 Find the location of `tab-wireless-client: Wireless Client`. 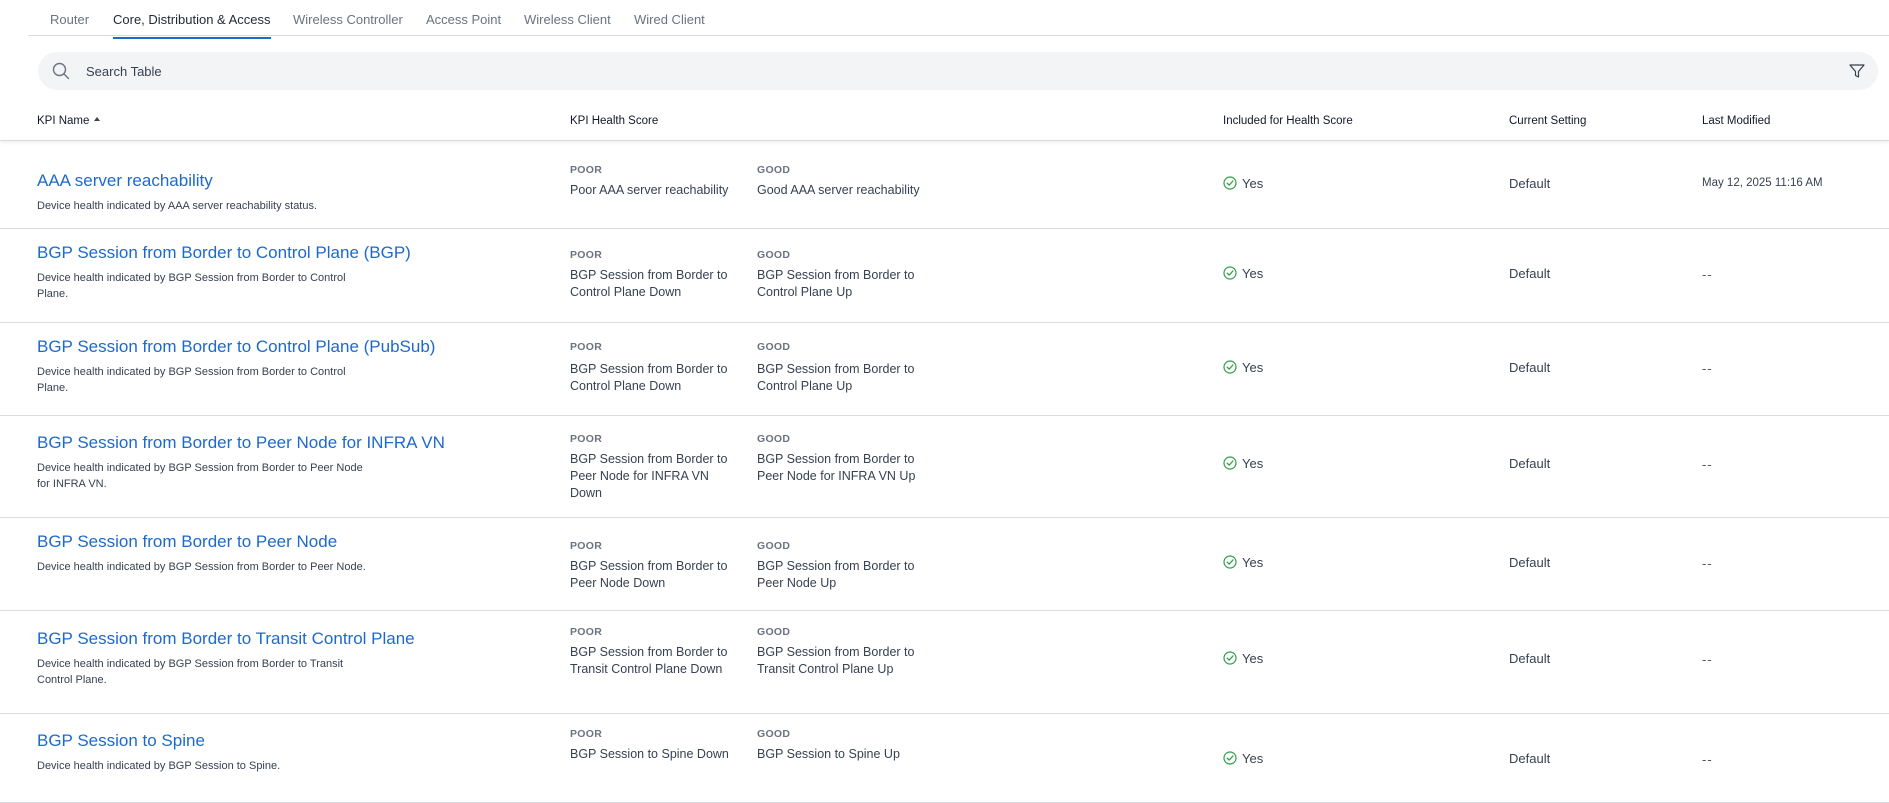

tab-wireless-client: Wireless Client is located at coordinates (567, 19).